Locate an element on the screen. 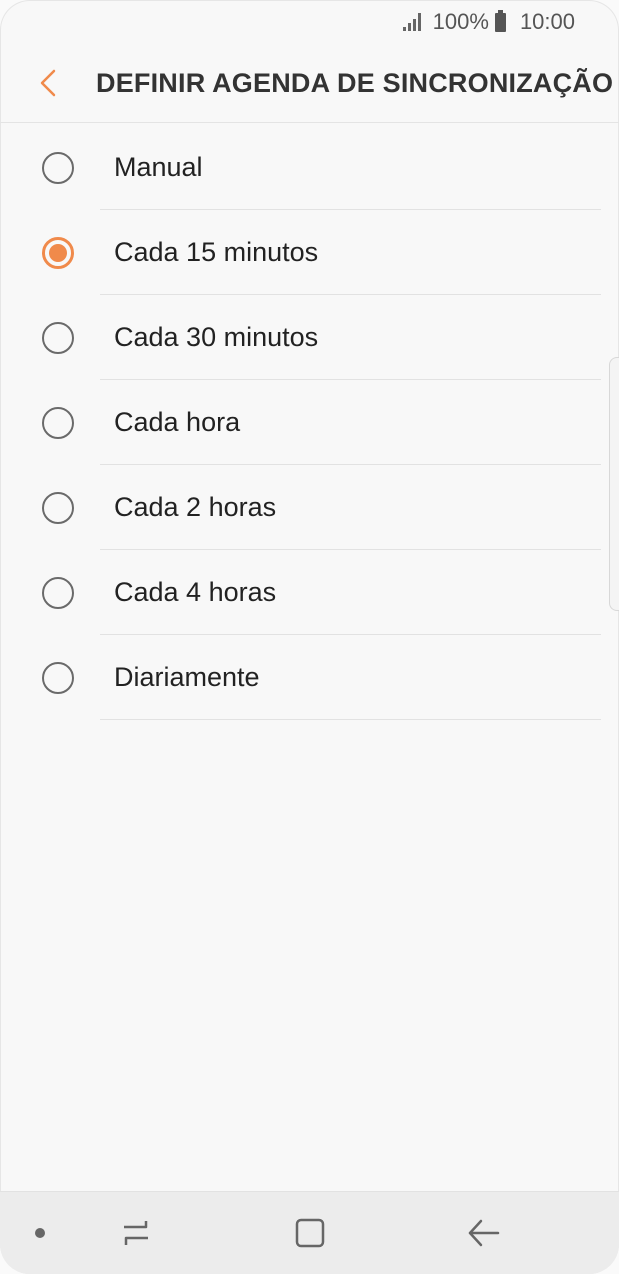 The width and height of the screenshot is (619, 1274). radio-button-selected is located at coordinates (58, 252).